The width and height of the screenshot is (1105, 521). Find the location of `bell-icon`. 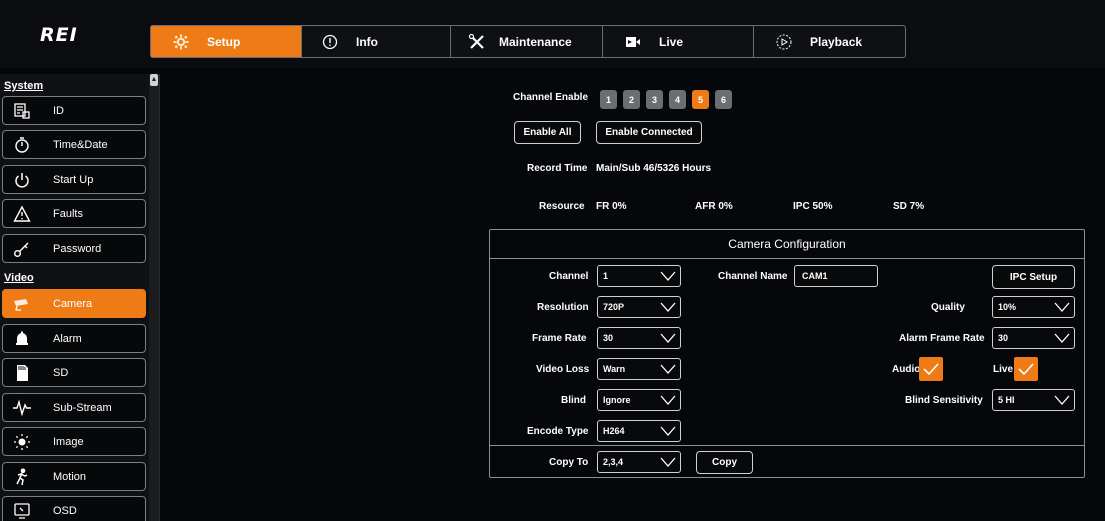

bell-icon is located at coordinates (22, 339).